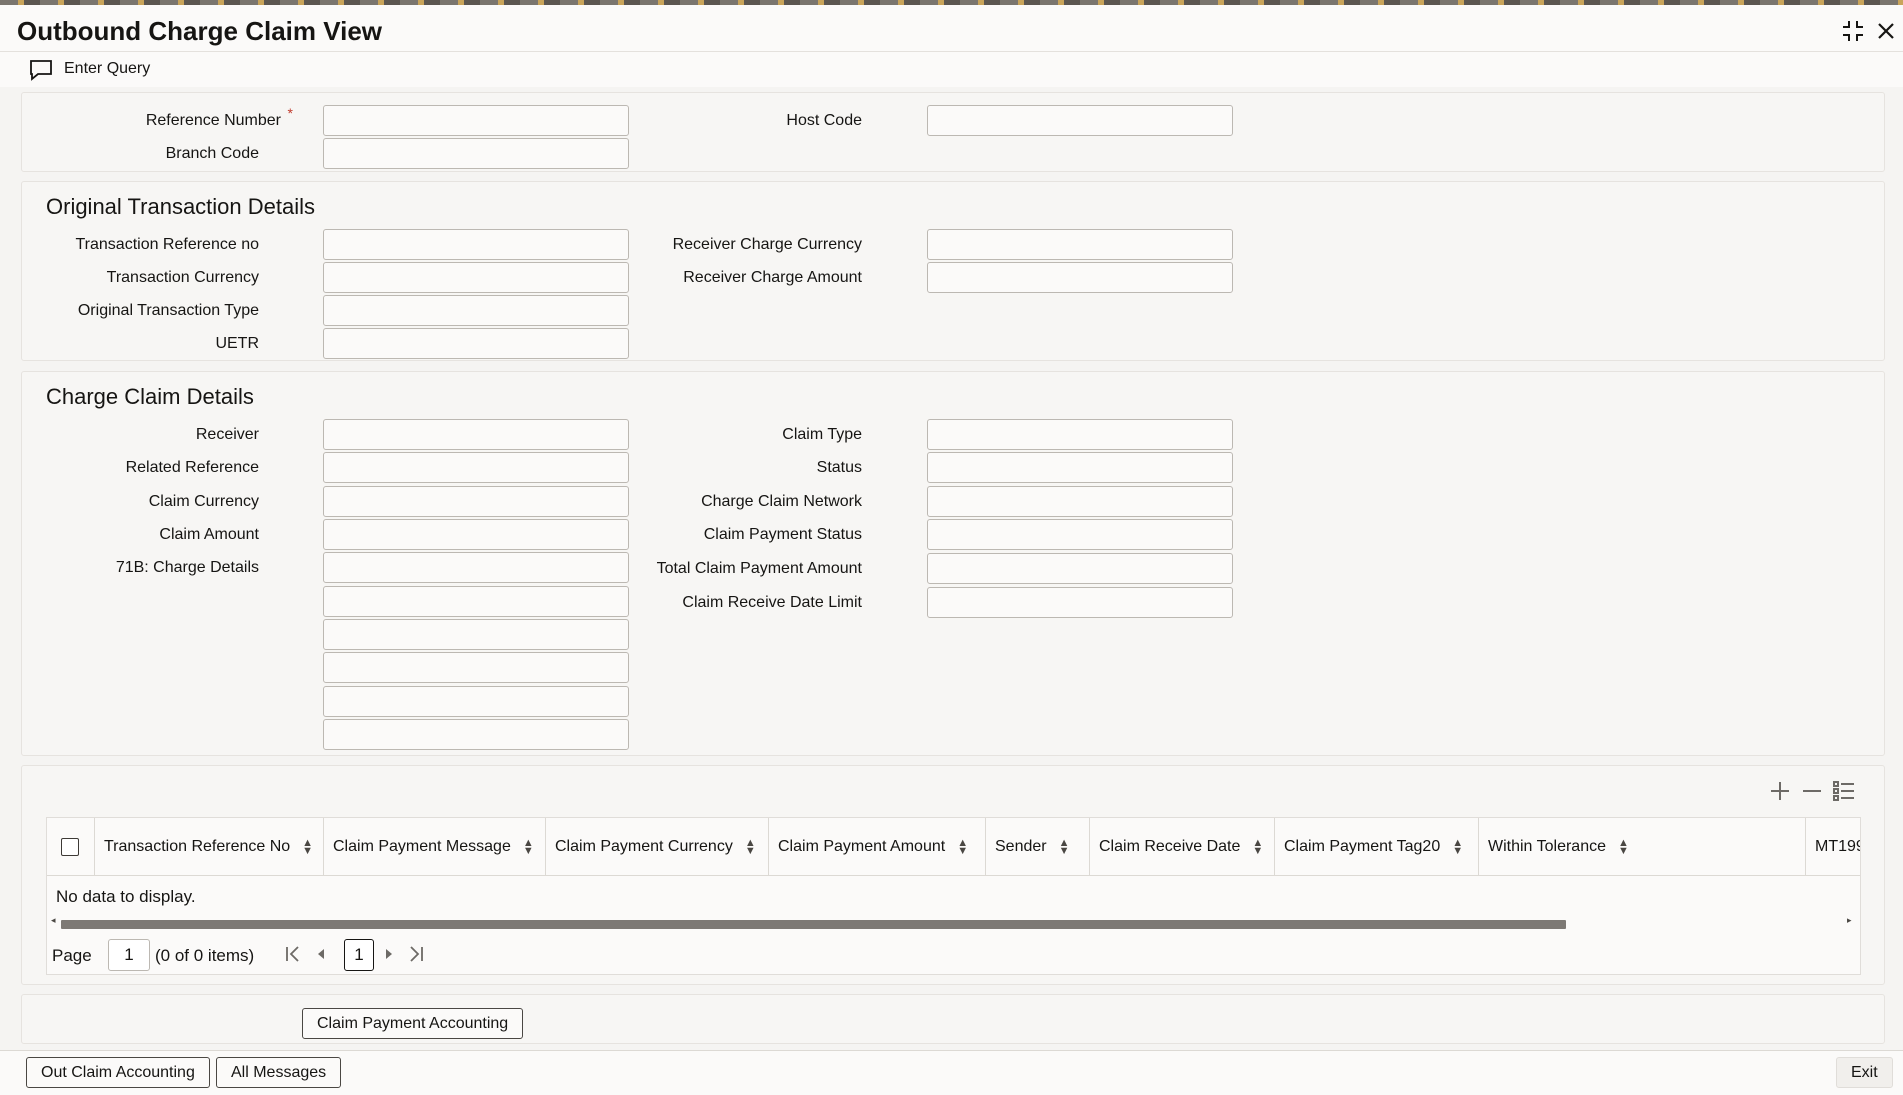  What do you see at coordinates (209, 847) in the screenshot?
I see `column-header-transaction-reference: Transaction Reference No ▲ ▼` at bounding box center [209, 847].